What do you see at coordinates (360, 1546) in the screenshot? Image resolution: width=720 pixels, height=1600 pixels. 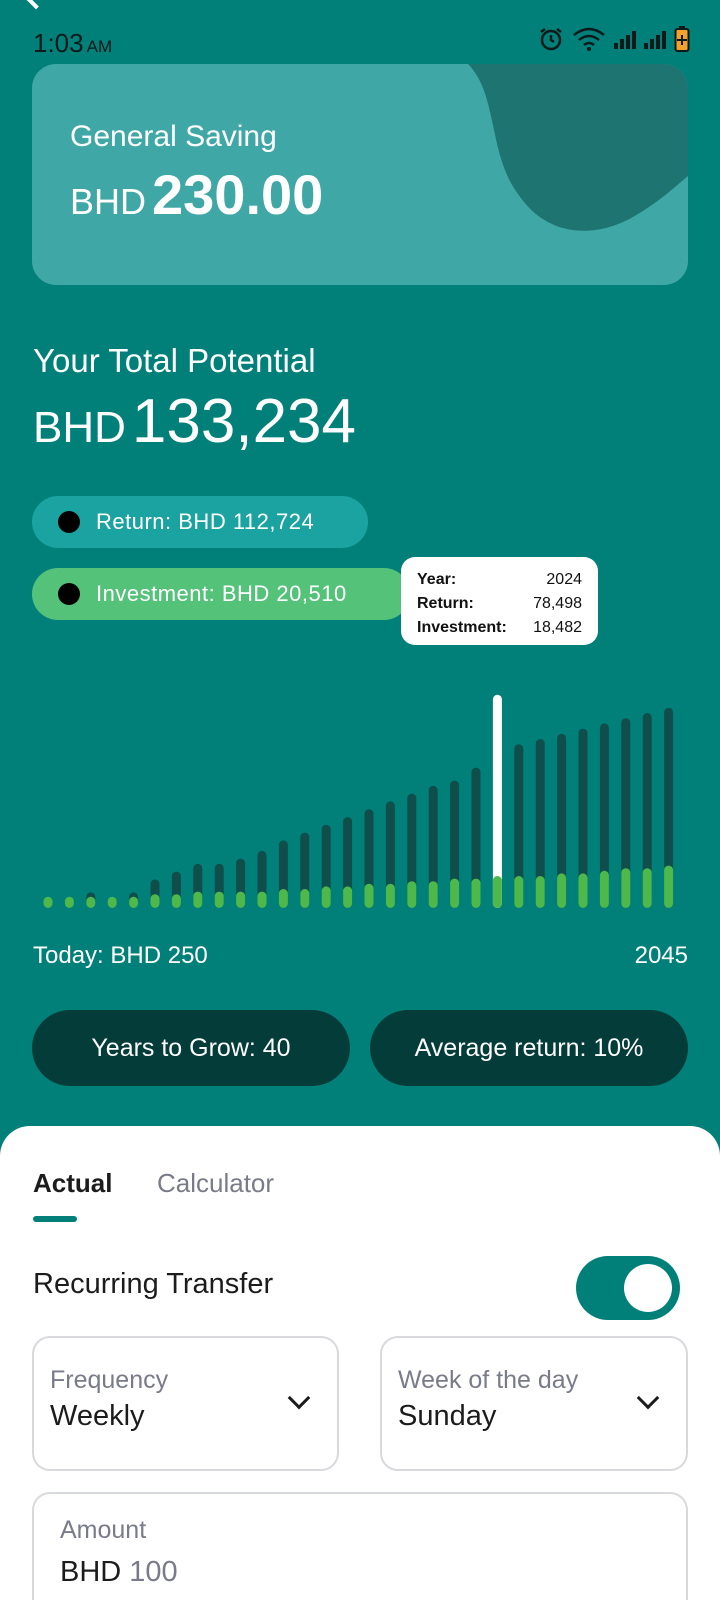 I see `amount-field: Amount BHD 100` at bounding box center [360, 1546].